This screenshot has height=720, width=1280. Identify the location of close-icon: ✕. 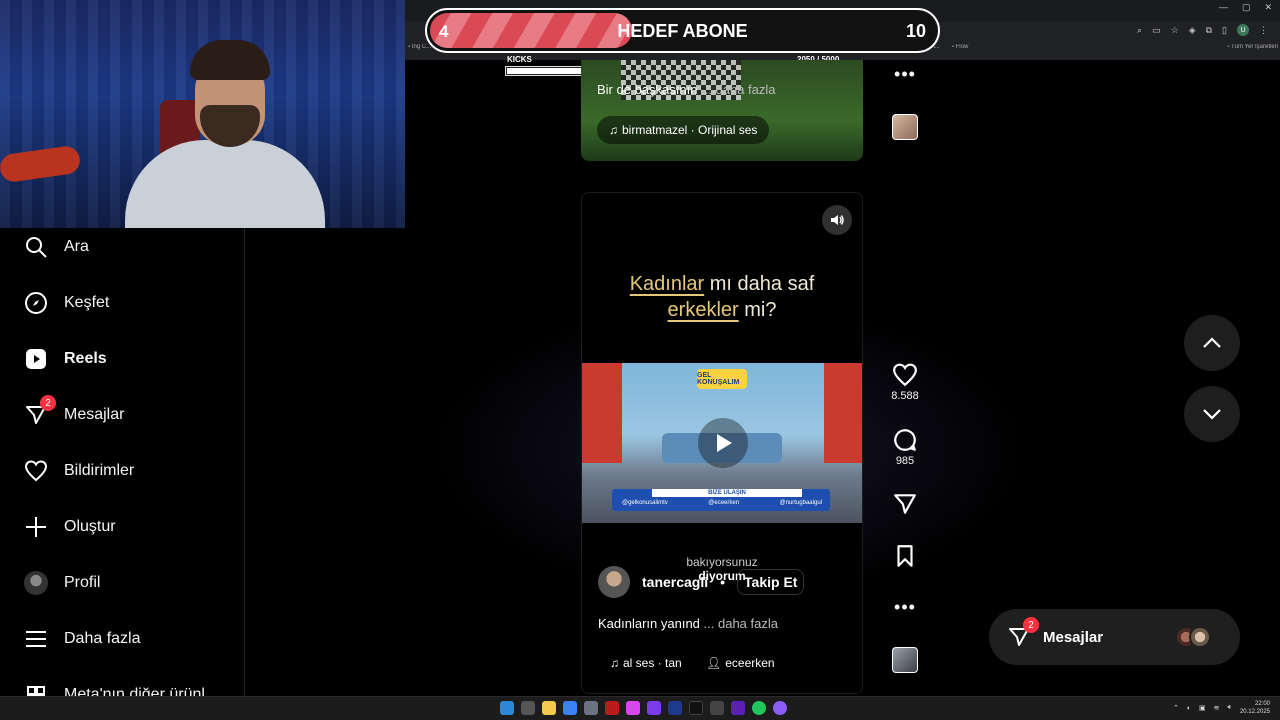
(1268, 7).